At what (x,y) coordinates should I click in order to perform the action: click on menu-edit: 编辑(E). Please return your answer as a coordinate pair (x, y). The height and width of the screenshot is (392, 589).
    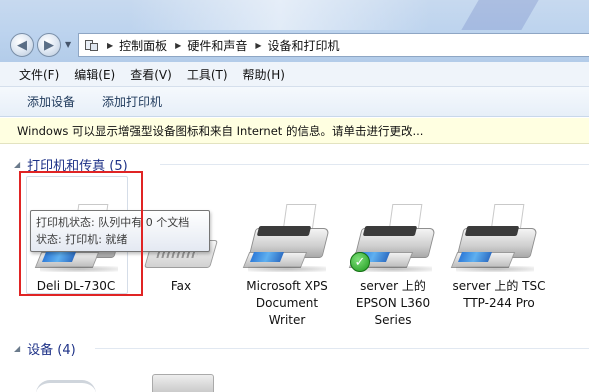
    Looking at the image, I should click on (94, 74).